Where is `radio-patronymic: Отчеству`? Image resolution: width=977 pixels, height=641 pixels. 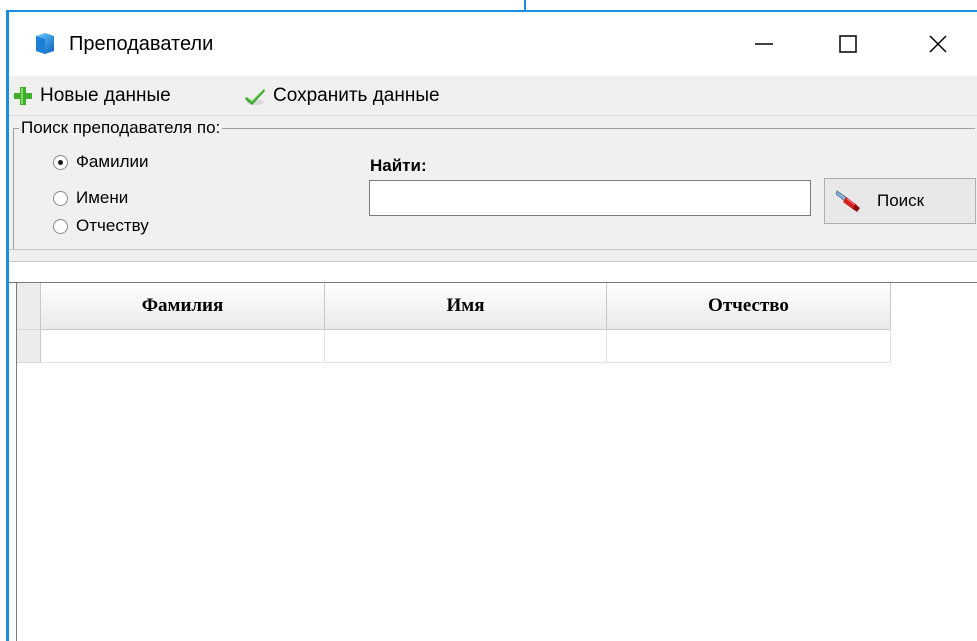 radio-patronymic: Отчеству is located at coordinates (101, 226).